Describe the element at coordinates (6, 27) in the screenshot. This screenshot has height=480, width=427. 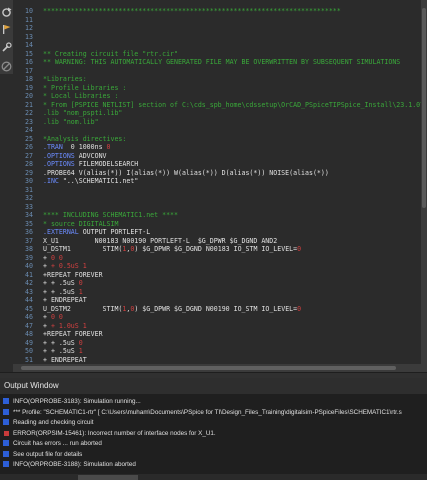
I see `flag-icon` at that location.